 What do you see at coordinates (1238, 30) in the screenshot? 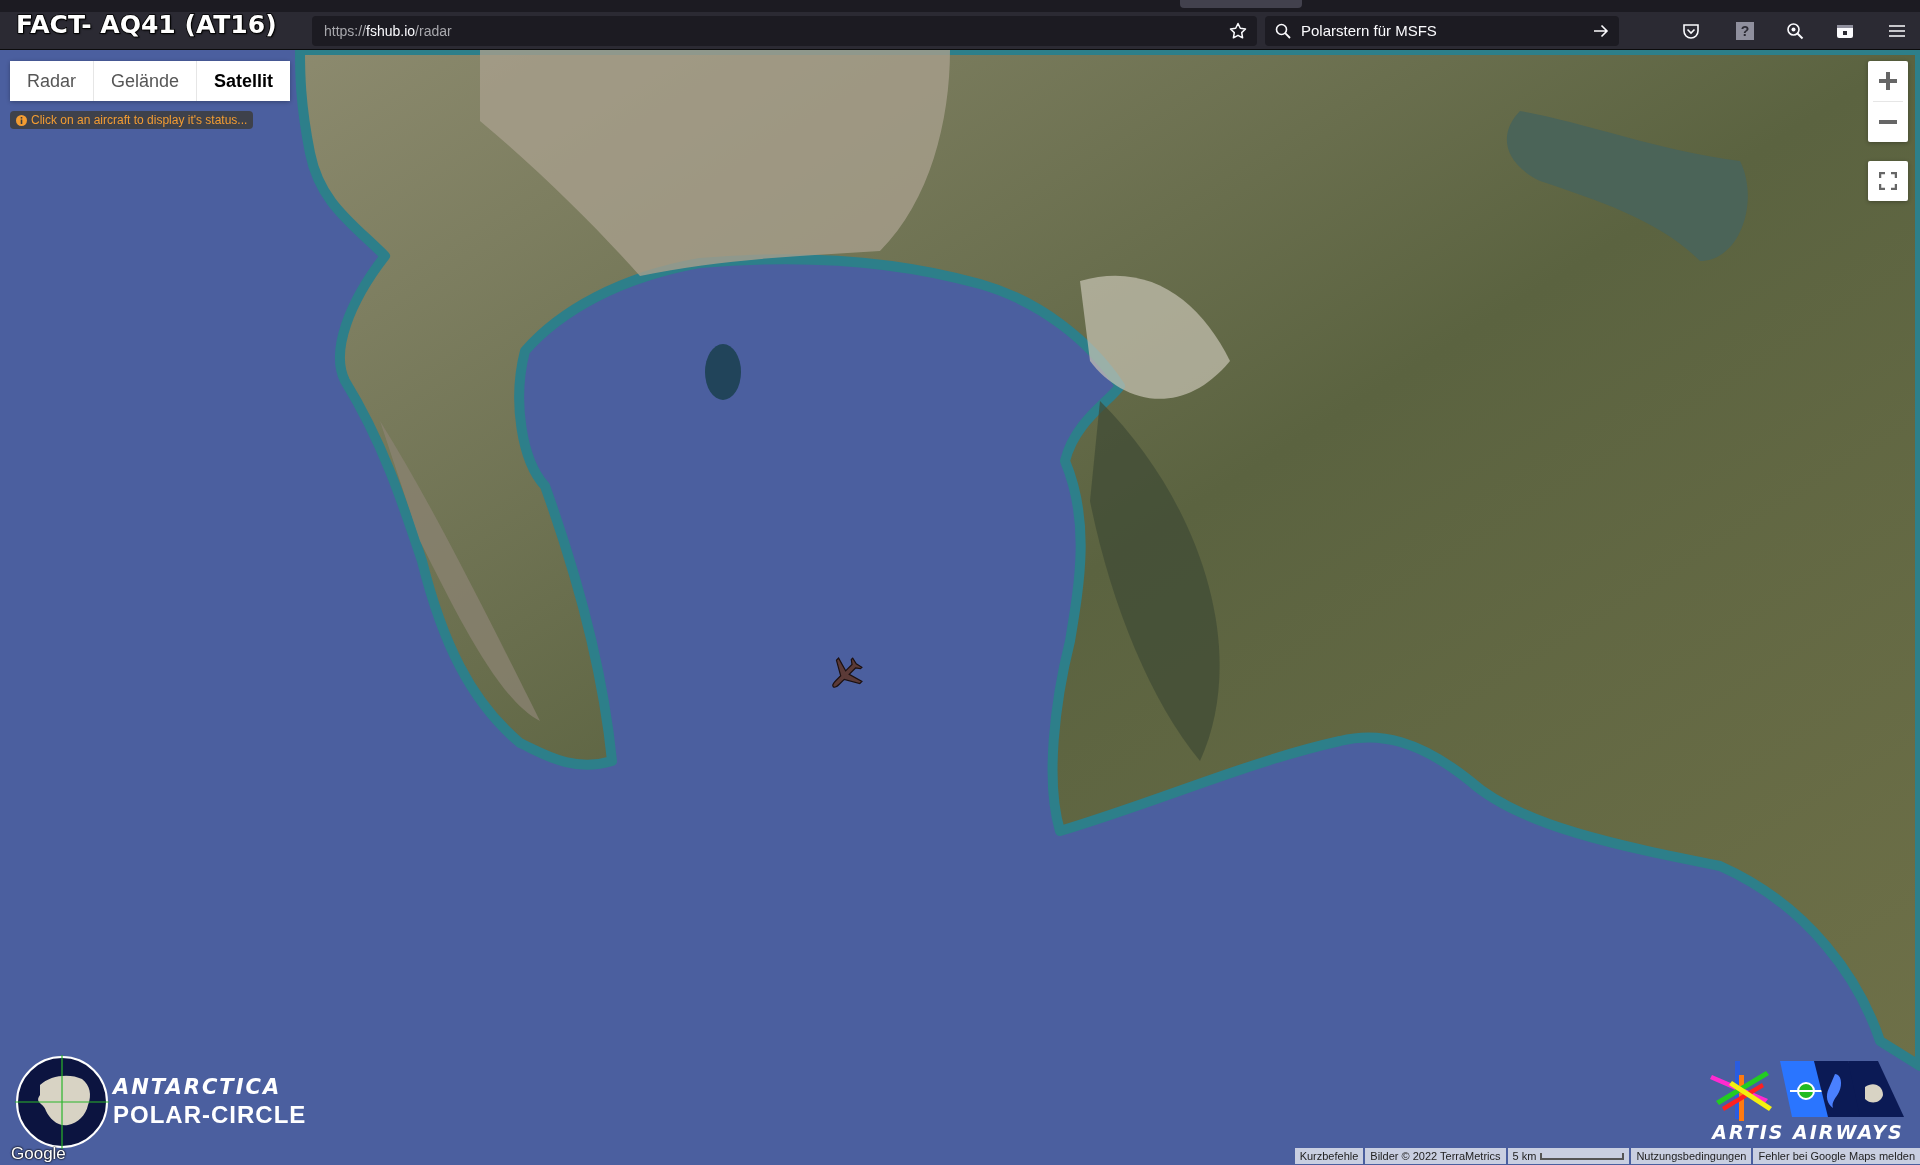
I see `star-icon` at bounding box center [1238, 30].